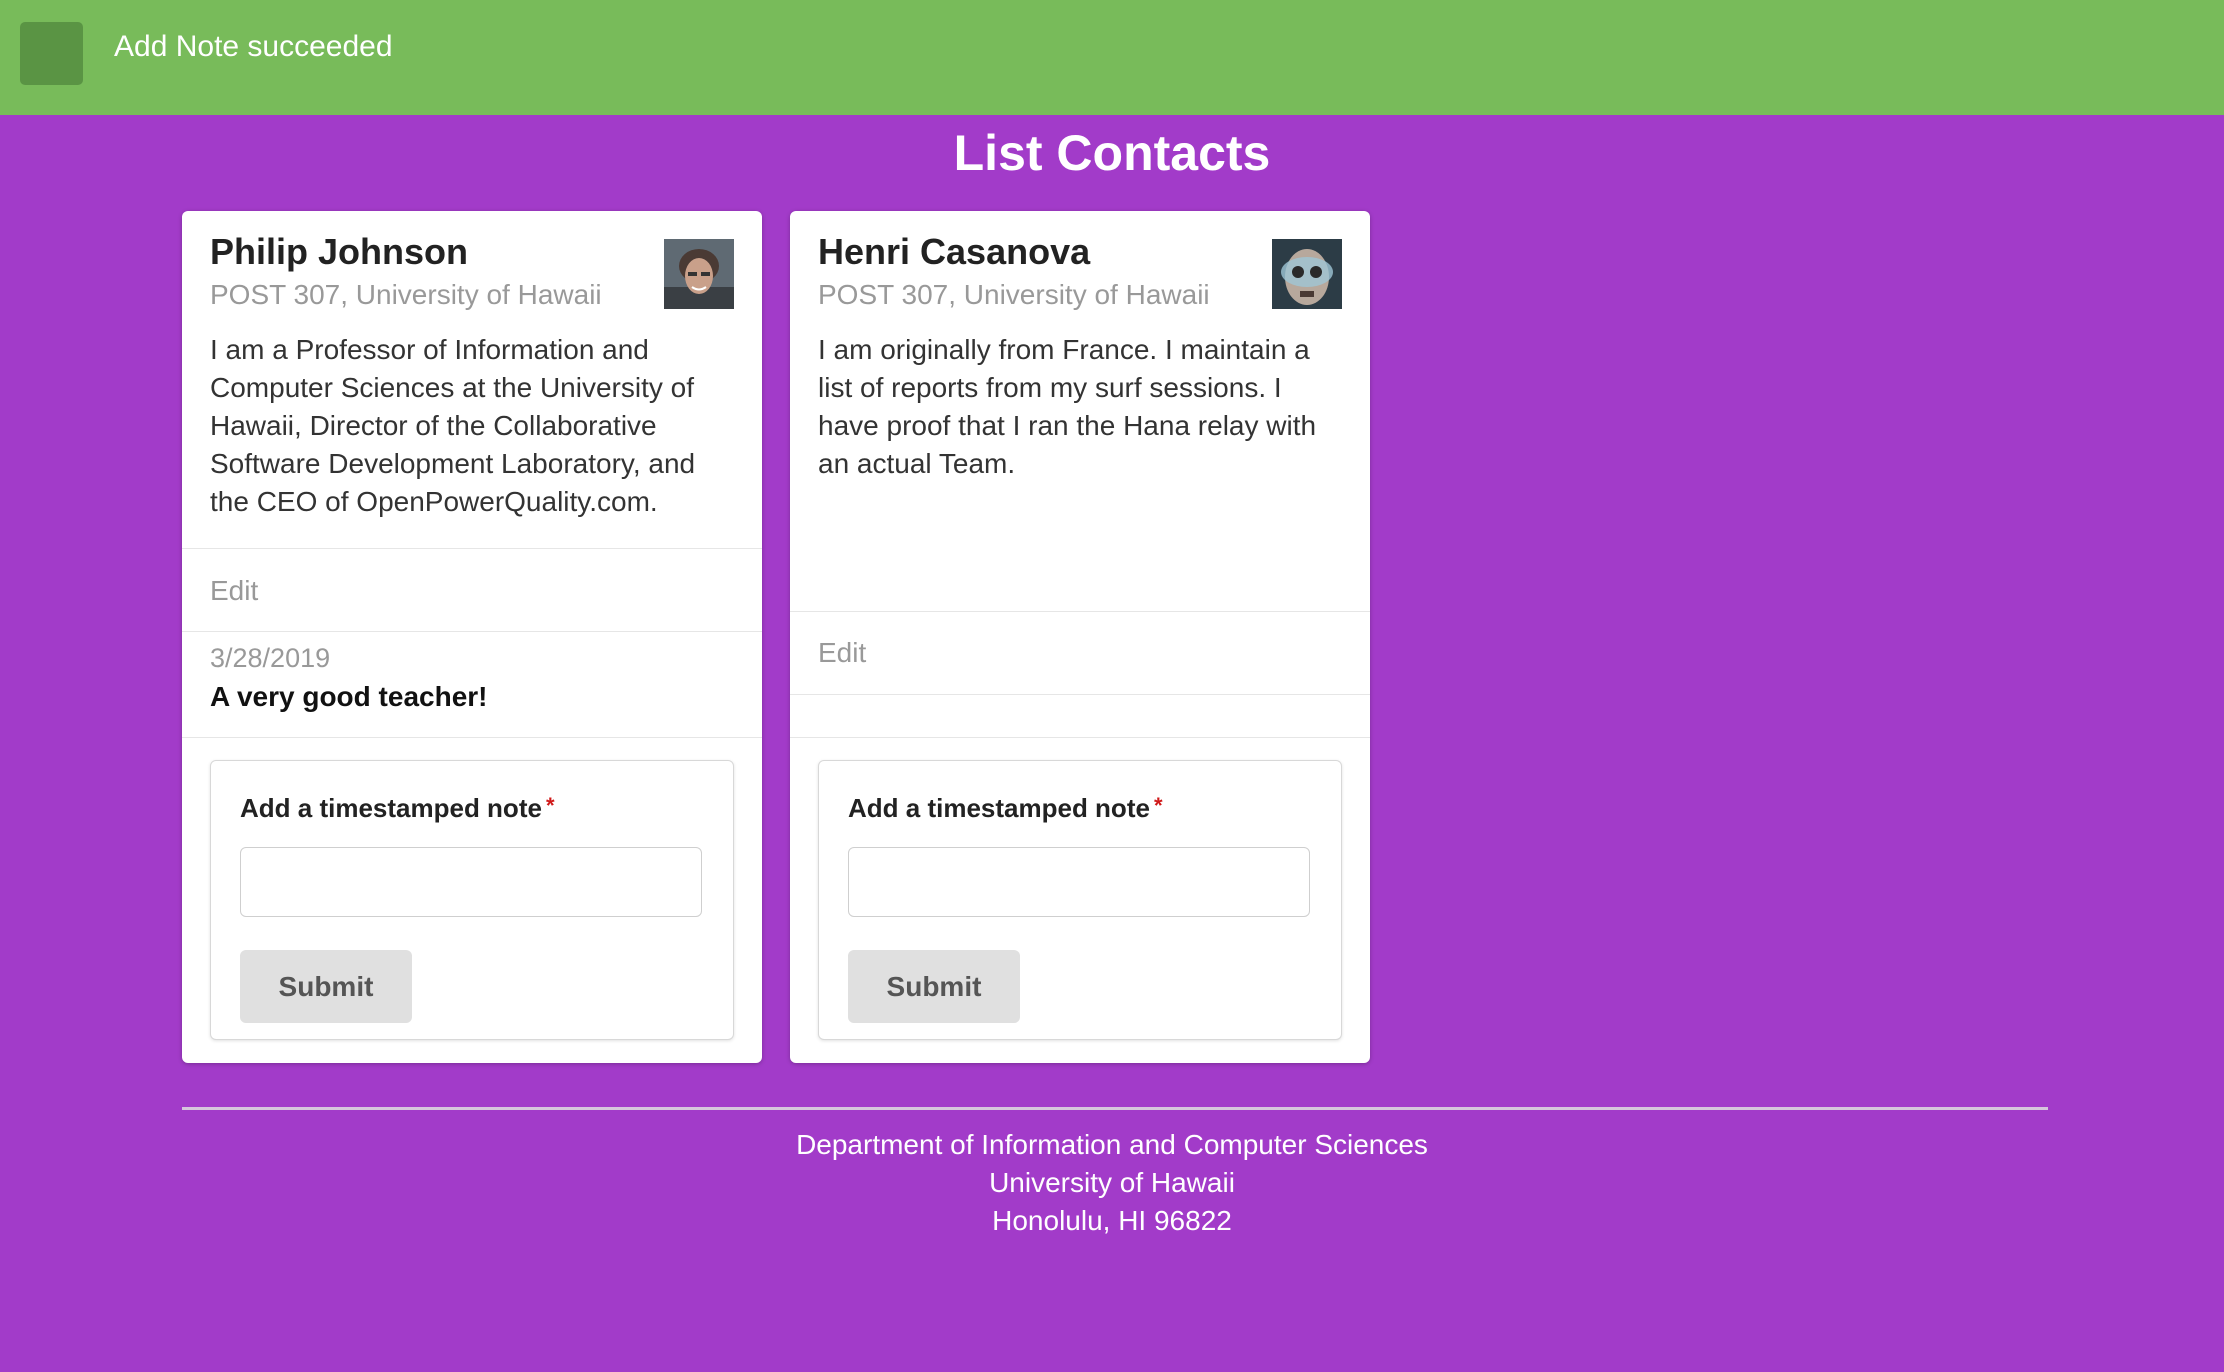 The width and height of the screenshot is (2224, 1372). What do you see at coordinates (1112, 153) in the screenshot?
I see `page-title: List Contacts` at bounding box center [1112, 153].